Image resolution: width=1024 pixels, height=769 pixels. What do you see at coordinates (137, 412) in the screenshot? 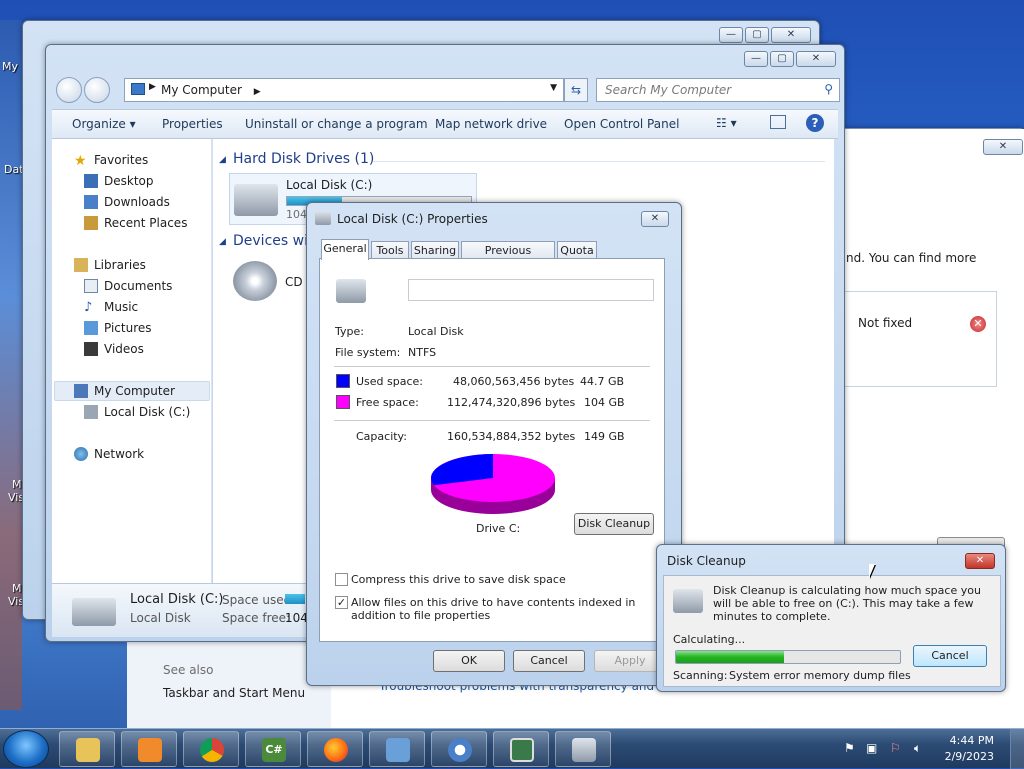
I see `nav-local-disk: Local Disk (C:)` at bounding box center [137, 412].